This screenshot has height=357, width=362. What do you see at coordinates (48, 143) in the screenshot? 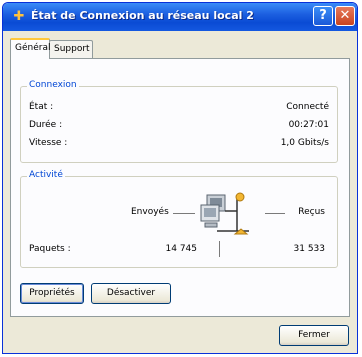
I see `speed-label: Vitesse :` at bounding box center [48, 143].